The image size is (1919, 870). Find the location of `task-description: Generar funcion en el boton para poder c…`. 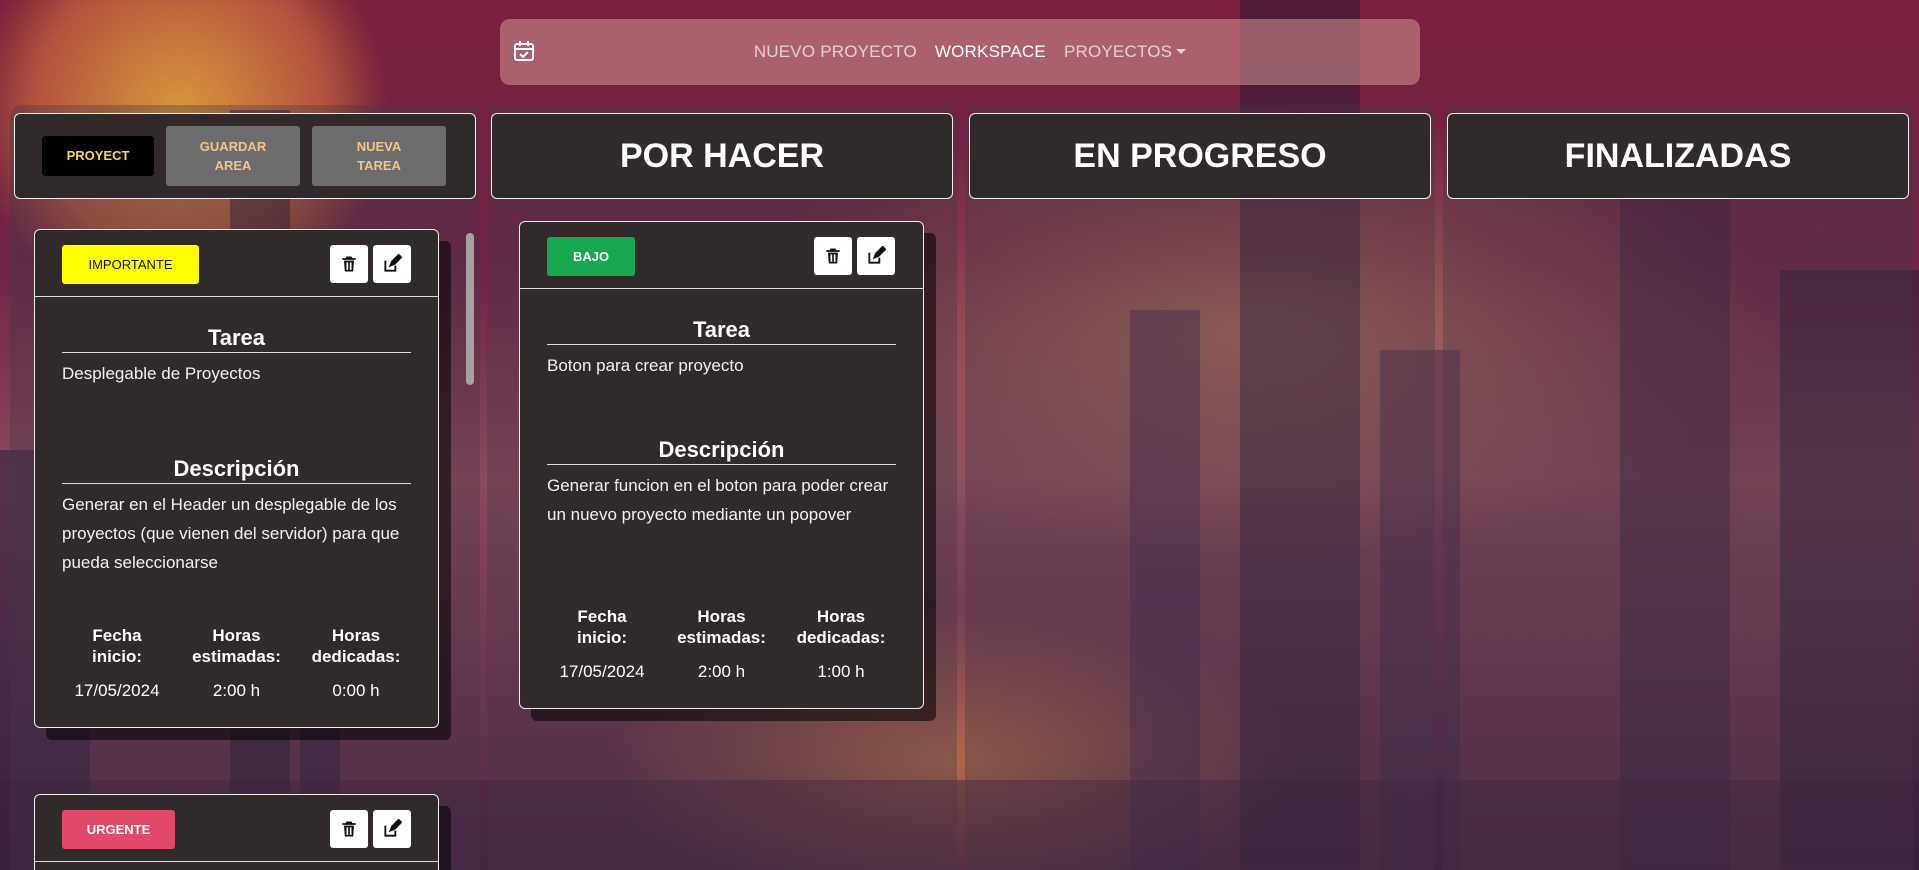

task-description: Generar funcion en el boton para poder c… is located at coordinates (718, 500).